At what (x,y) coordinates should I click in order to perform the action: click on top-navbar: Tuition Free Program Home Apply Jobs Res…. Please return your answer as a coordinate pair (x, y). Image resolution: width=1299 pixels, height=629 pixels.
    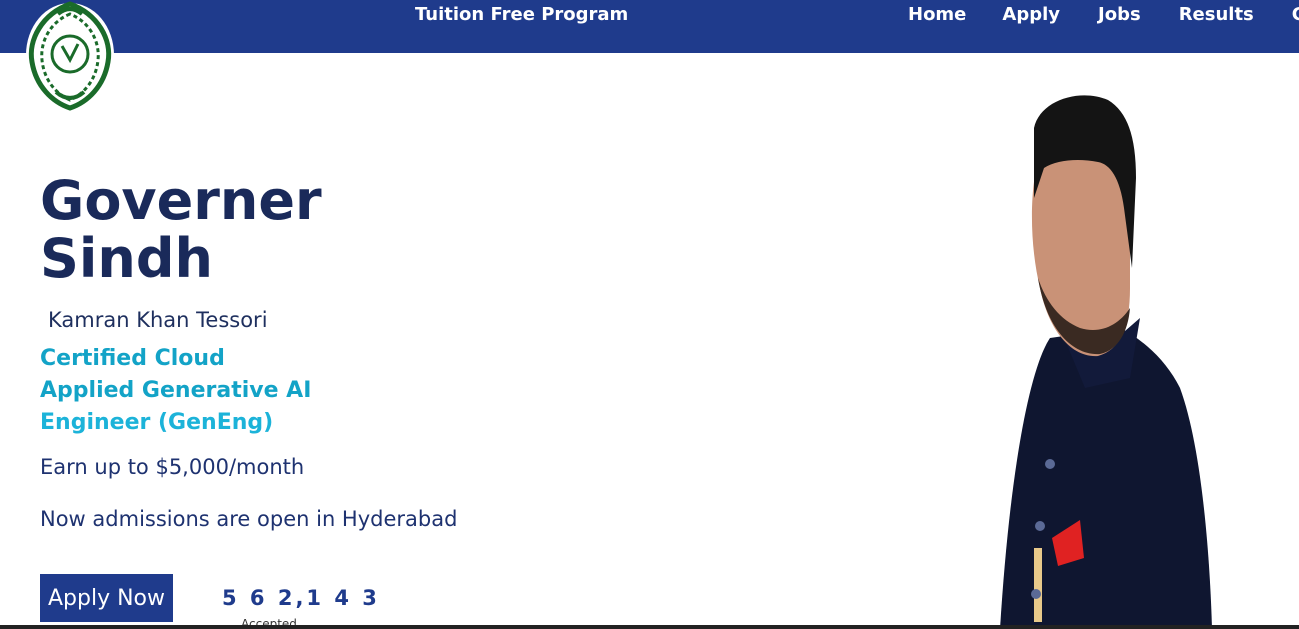
    Looking at the image, I should click on (649, 26).